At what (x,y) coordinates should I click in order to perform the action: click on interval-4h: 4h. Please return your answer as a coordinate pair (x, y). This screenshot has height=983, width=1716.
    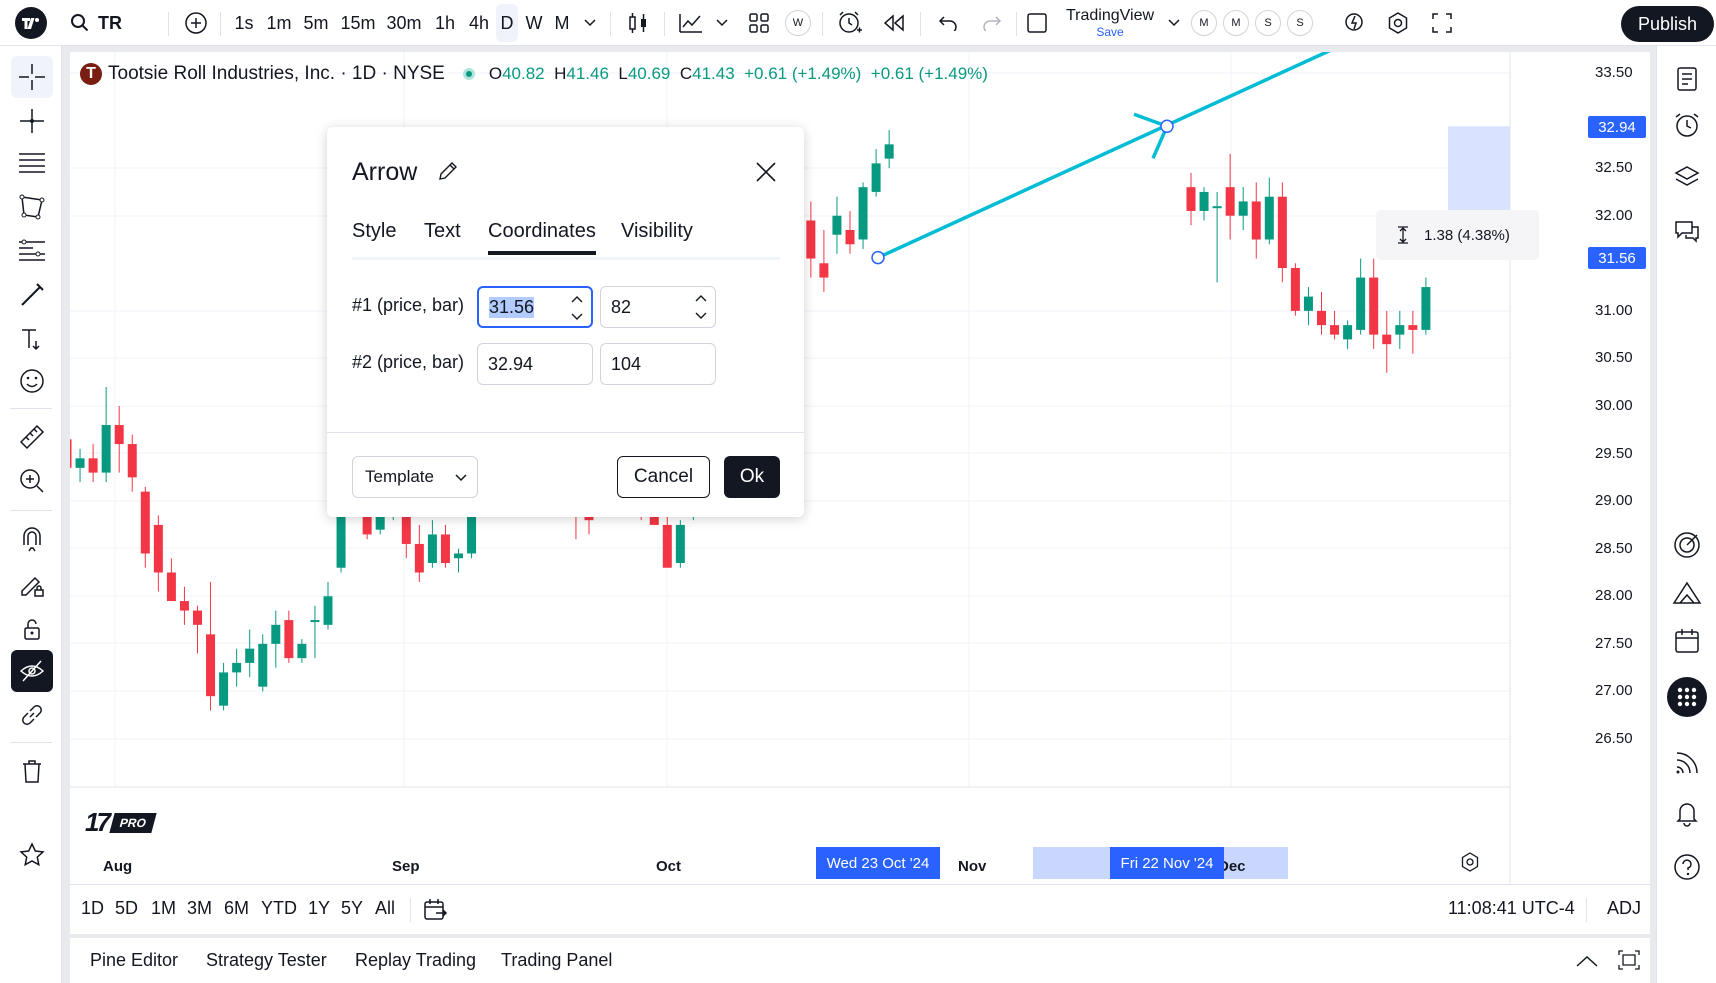
    Looking at the image, I should click on (479, 23).